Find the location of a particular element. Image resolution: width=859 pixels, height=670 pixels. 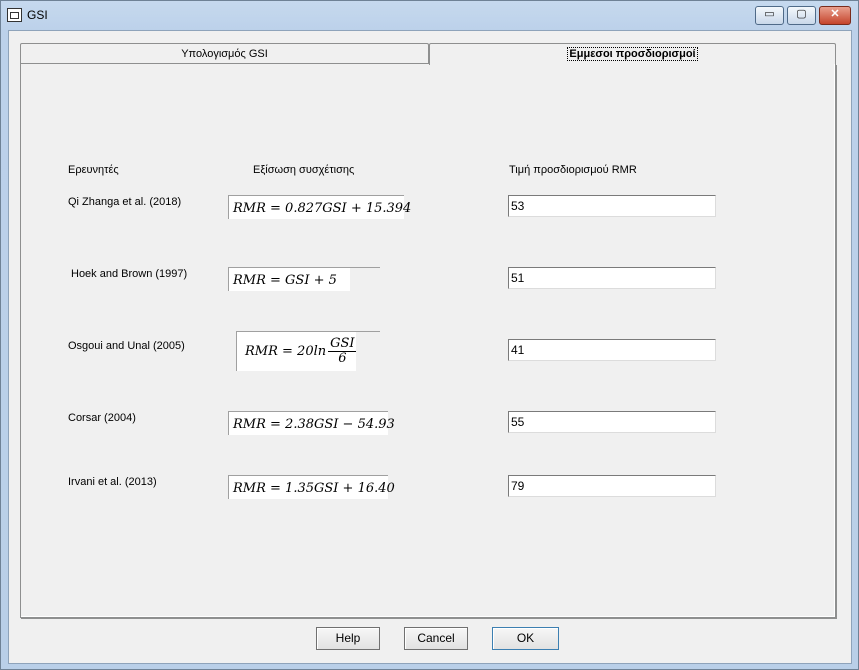

rmr-value-field: 51 is located at coordinates (612, 278).